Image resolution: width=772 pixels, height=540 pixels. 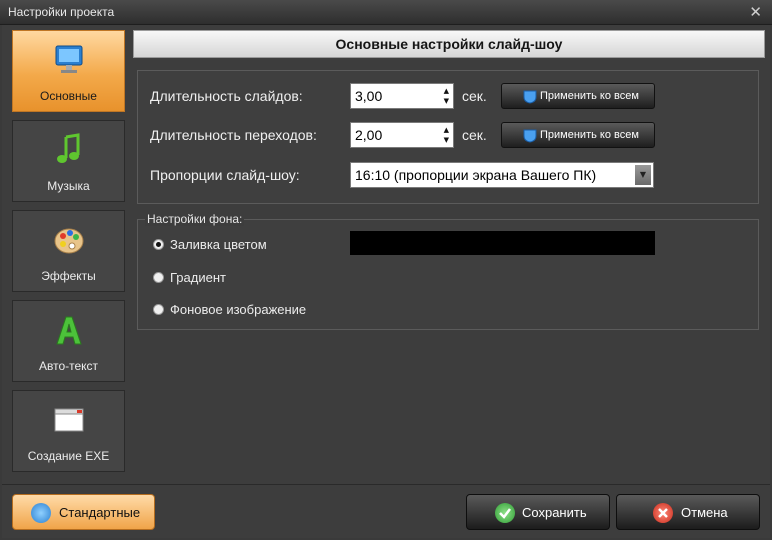 What do you see at coordinates (704, 512) in the screenshot?
I see `cancel-button-label: Отмена` at bounding box center [704, 512].